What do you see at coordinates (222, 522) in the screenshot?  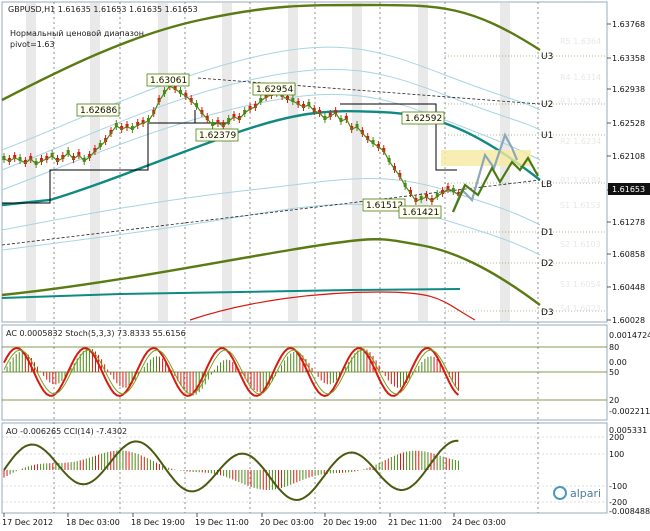 I see `time-tick-label: 19 Dec 11:00` at bounding box center [222, 522].